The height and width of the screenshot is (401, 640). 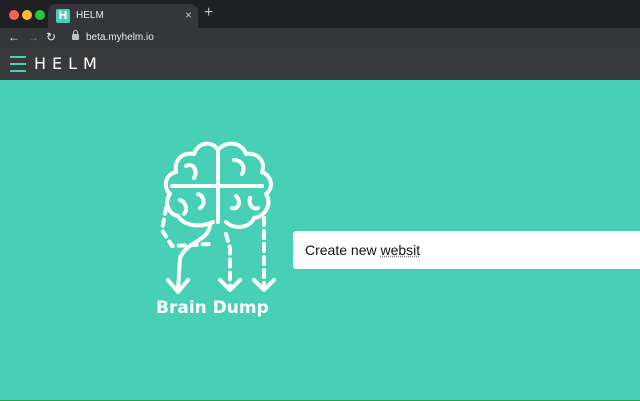 I want to click on brain-dump-illustration, so click(x=218, y=217).